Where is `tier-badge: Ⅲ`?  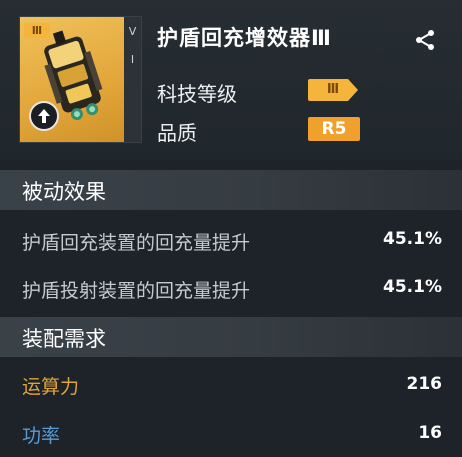
tier-badge: Ⅲ is located at coordinates (37, 30).